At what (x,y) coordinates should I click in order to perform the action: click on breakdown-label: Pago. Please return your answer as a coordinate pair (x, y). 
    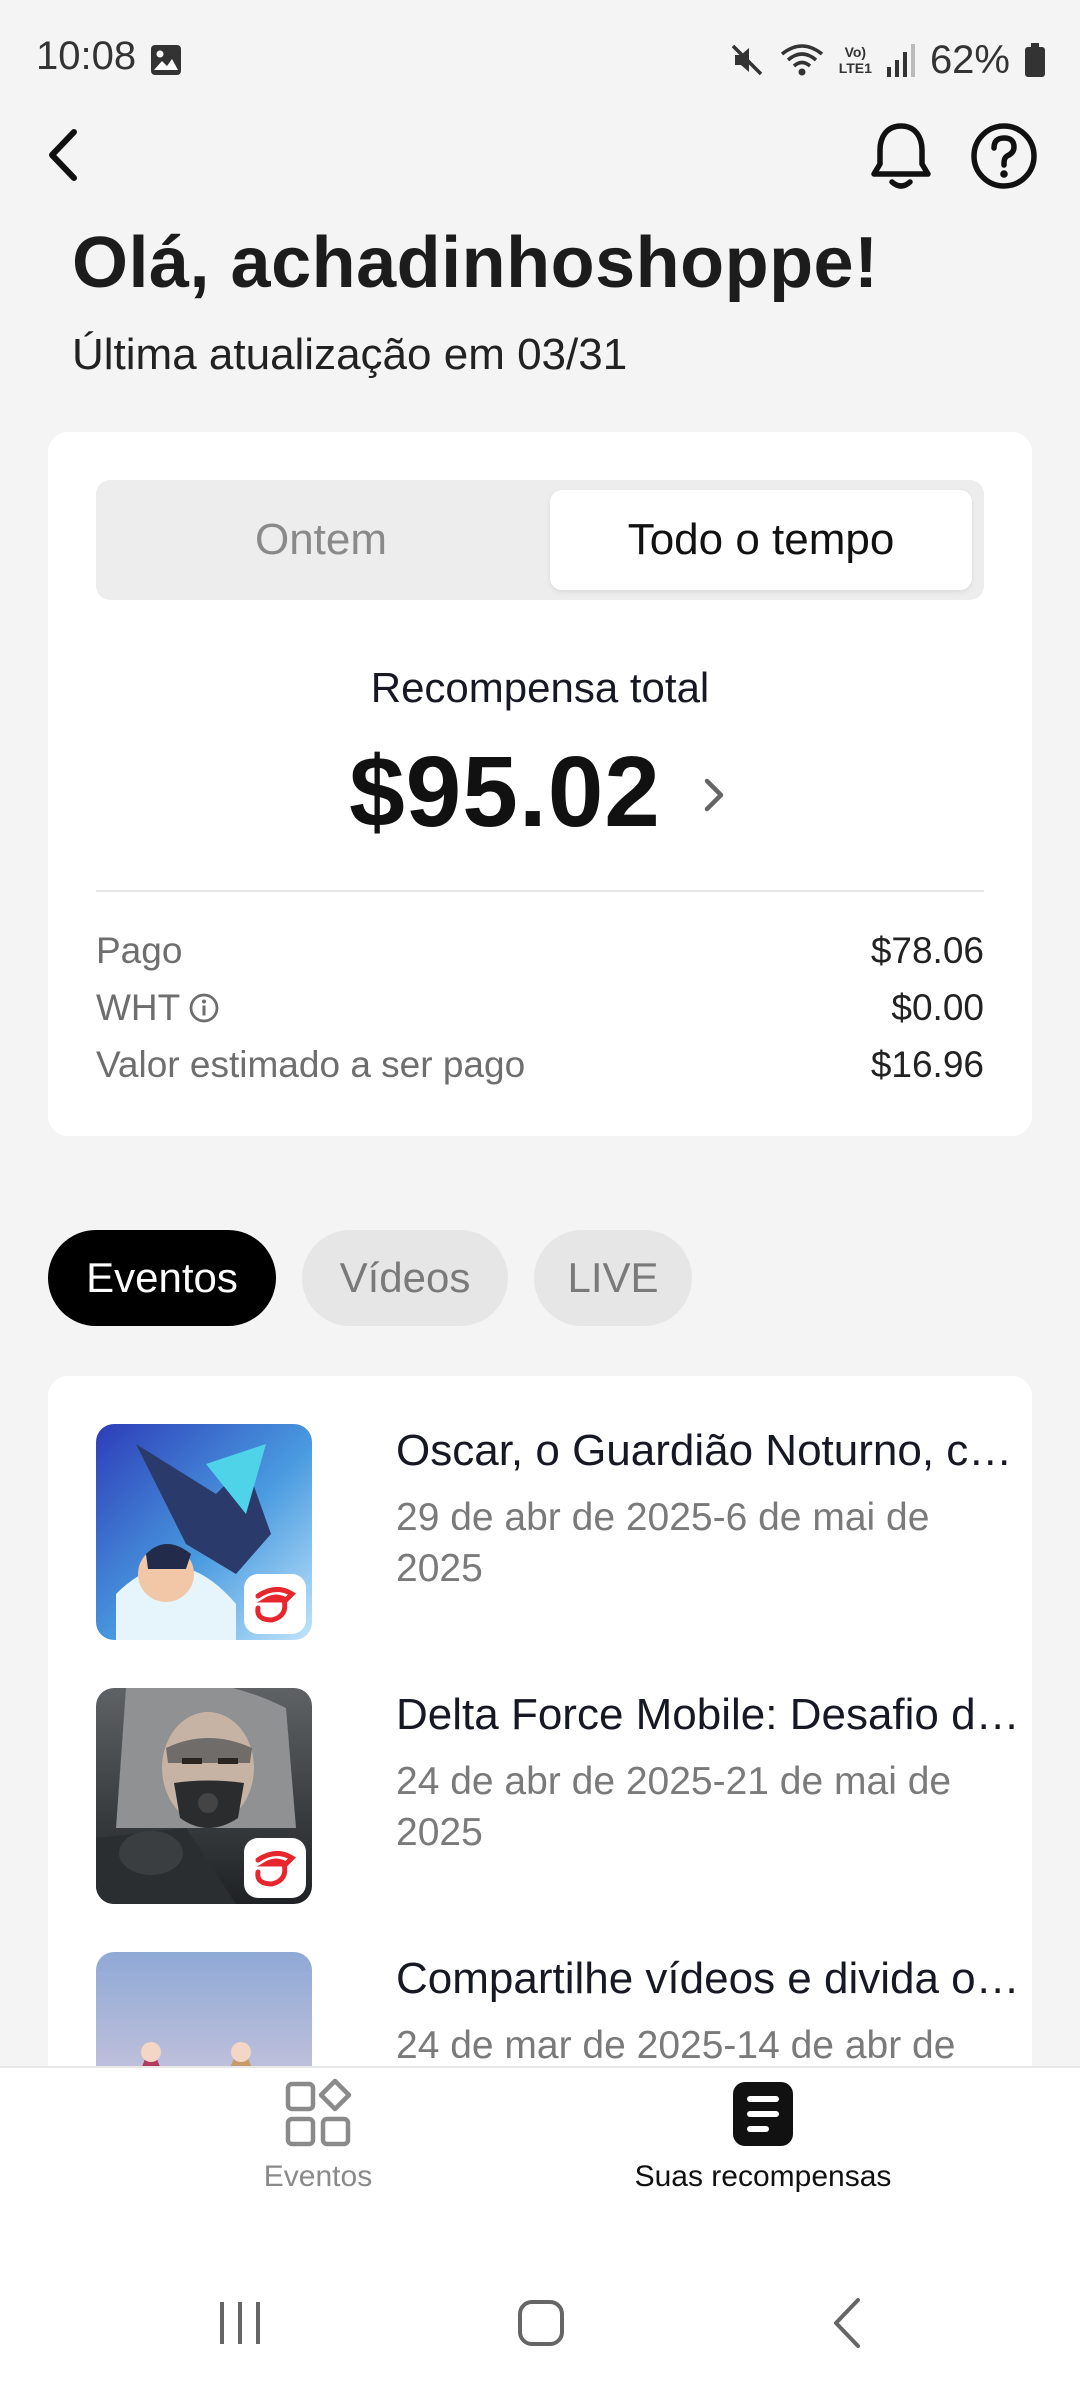
    Looking at the image, I should click on (139, 950).